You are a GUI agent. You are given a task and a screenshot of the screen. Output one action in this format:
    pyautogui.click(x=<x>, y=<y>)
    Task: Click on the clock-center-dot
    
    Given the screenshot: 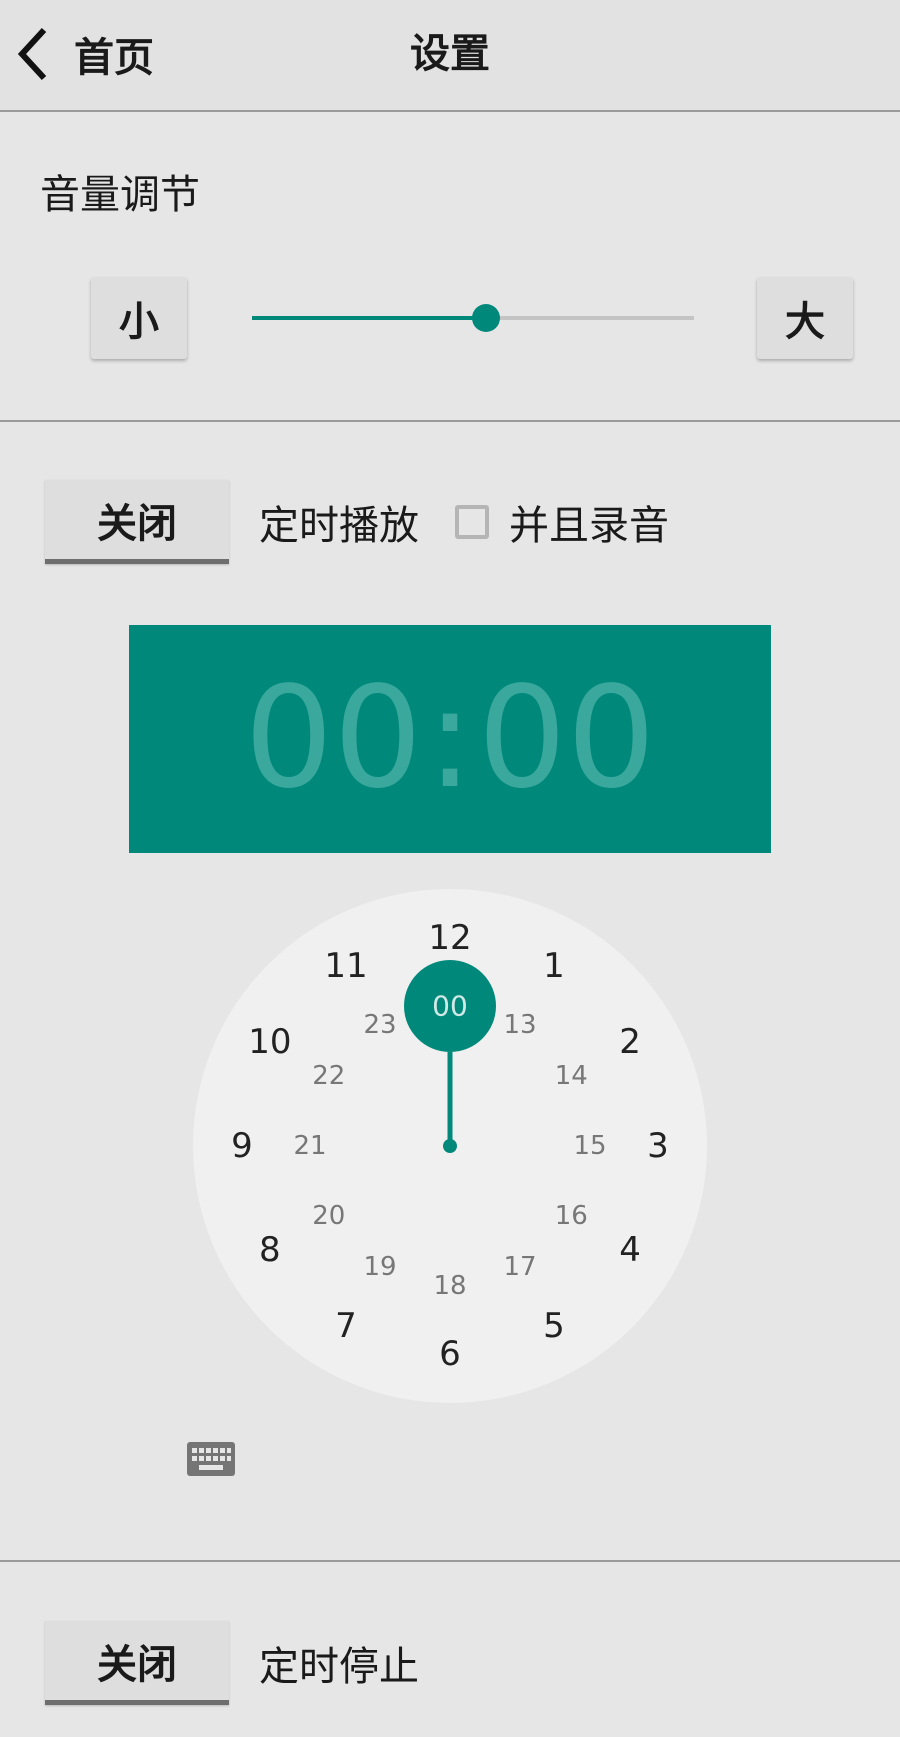 What is the action you would take?
    pyautogui.click(x=450, y=1146)
    